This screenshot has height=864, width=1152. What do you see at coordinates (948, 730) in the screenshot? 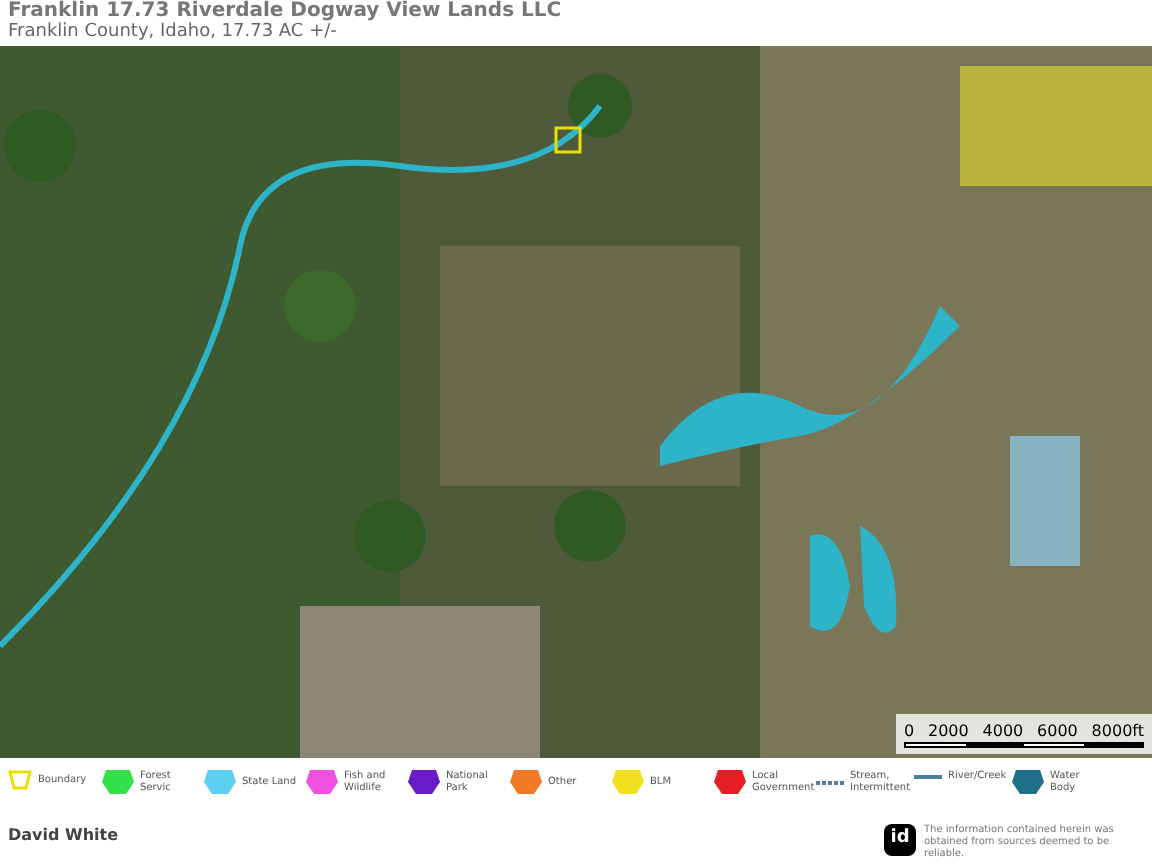
I see `scale-label: 2000` at bounding box center [948, 730].